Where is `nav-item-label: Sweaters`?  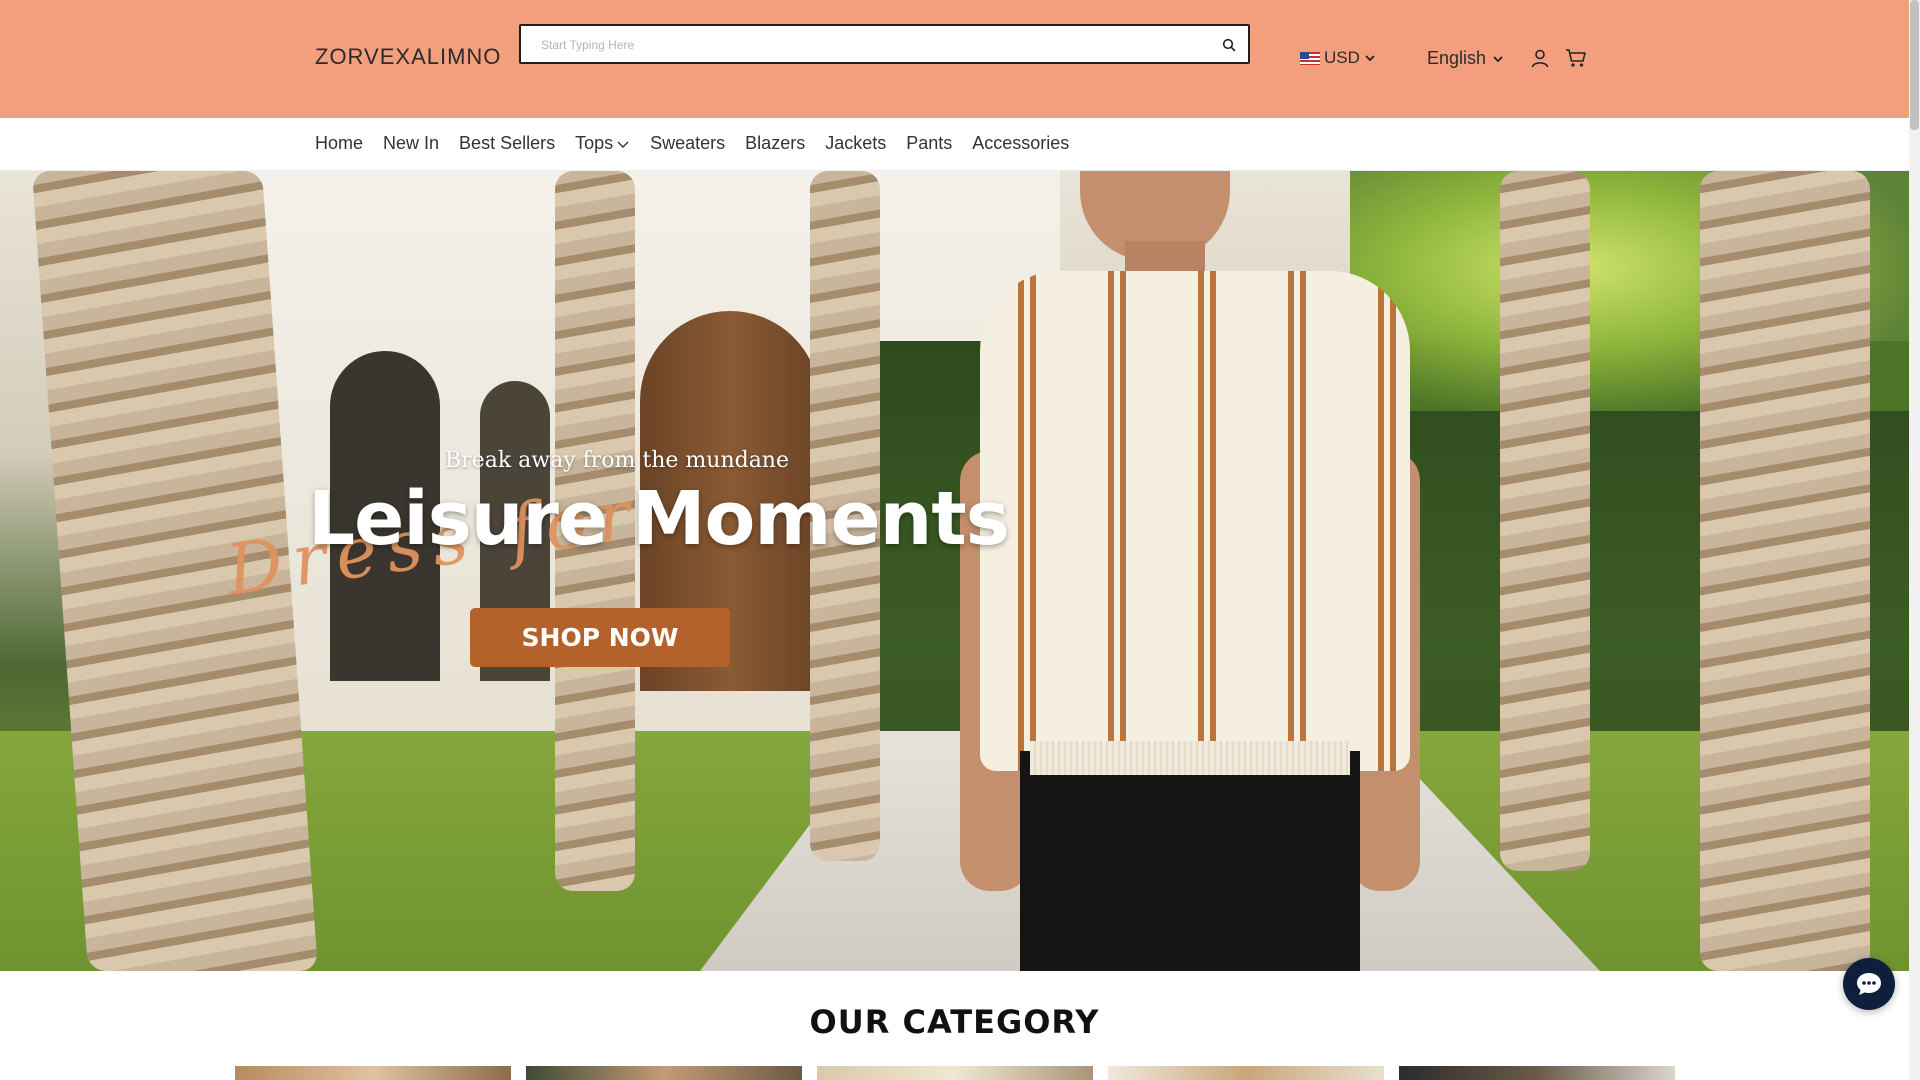 nav-item-label: Sweaters is located at coordinates (688, 143).